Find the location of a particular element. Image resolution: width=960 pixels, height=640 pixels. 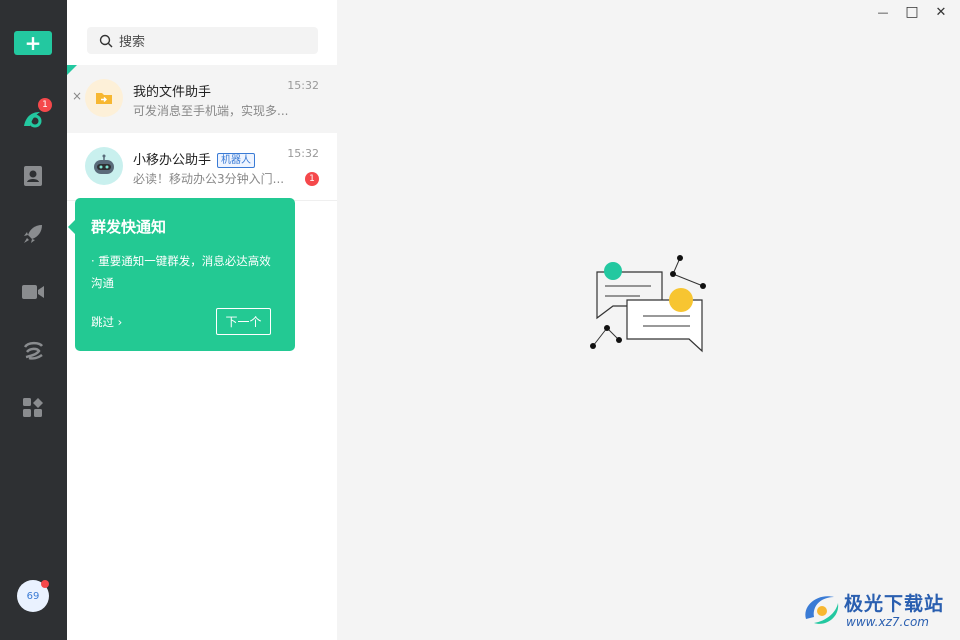

apps-icon is located at coordinates (33, 407).